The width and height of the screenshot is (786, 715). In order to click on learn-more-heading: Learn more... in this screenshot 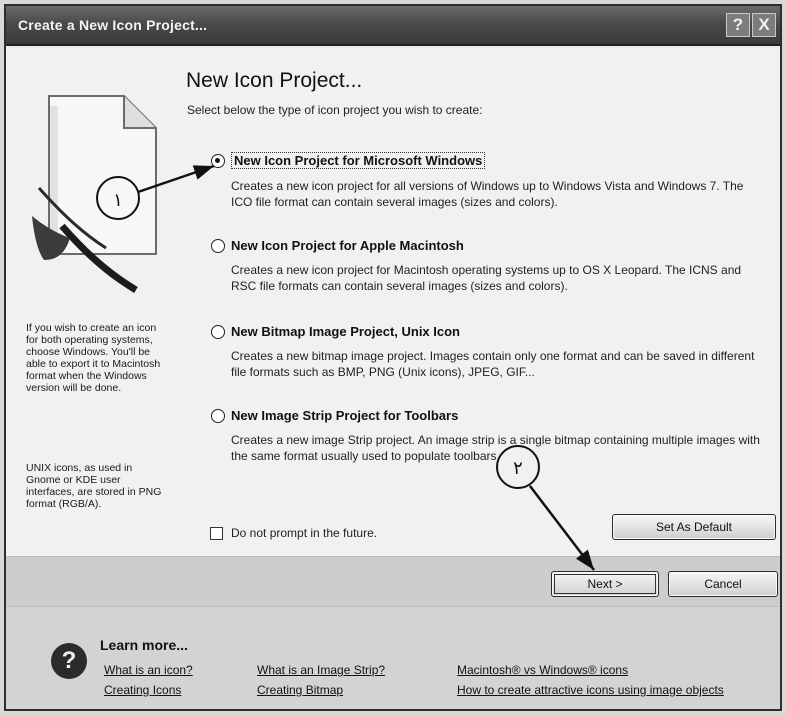, I will do `click(144, 645)`.